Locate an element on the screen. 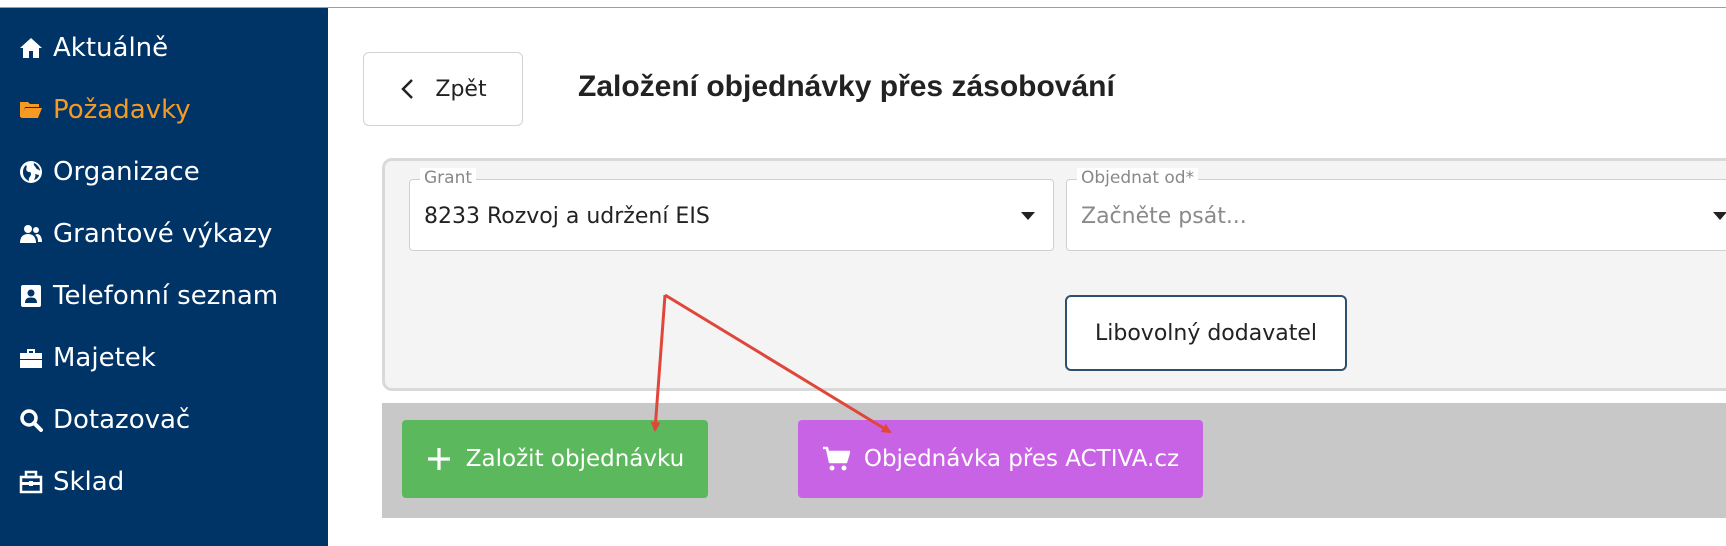  sidebar-item-organizace: Organizace is located at coordinates (109, 172).